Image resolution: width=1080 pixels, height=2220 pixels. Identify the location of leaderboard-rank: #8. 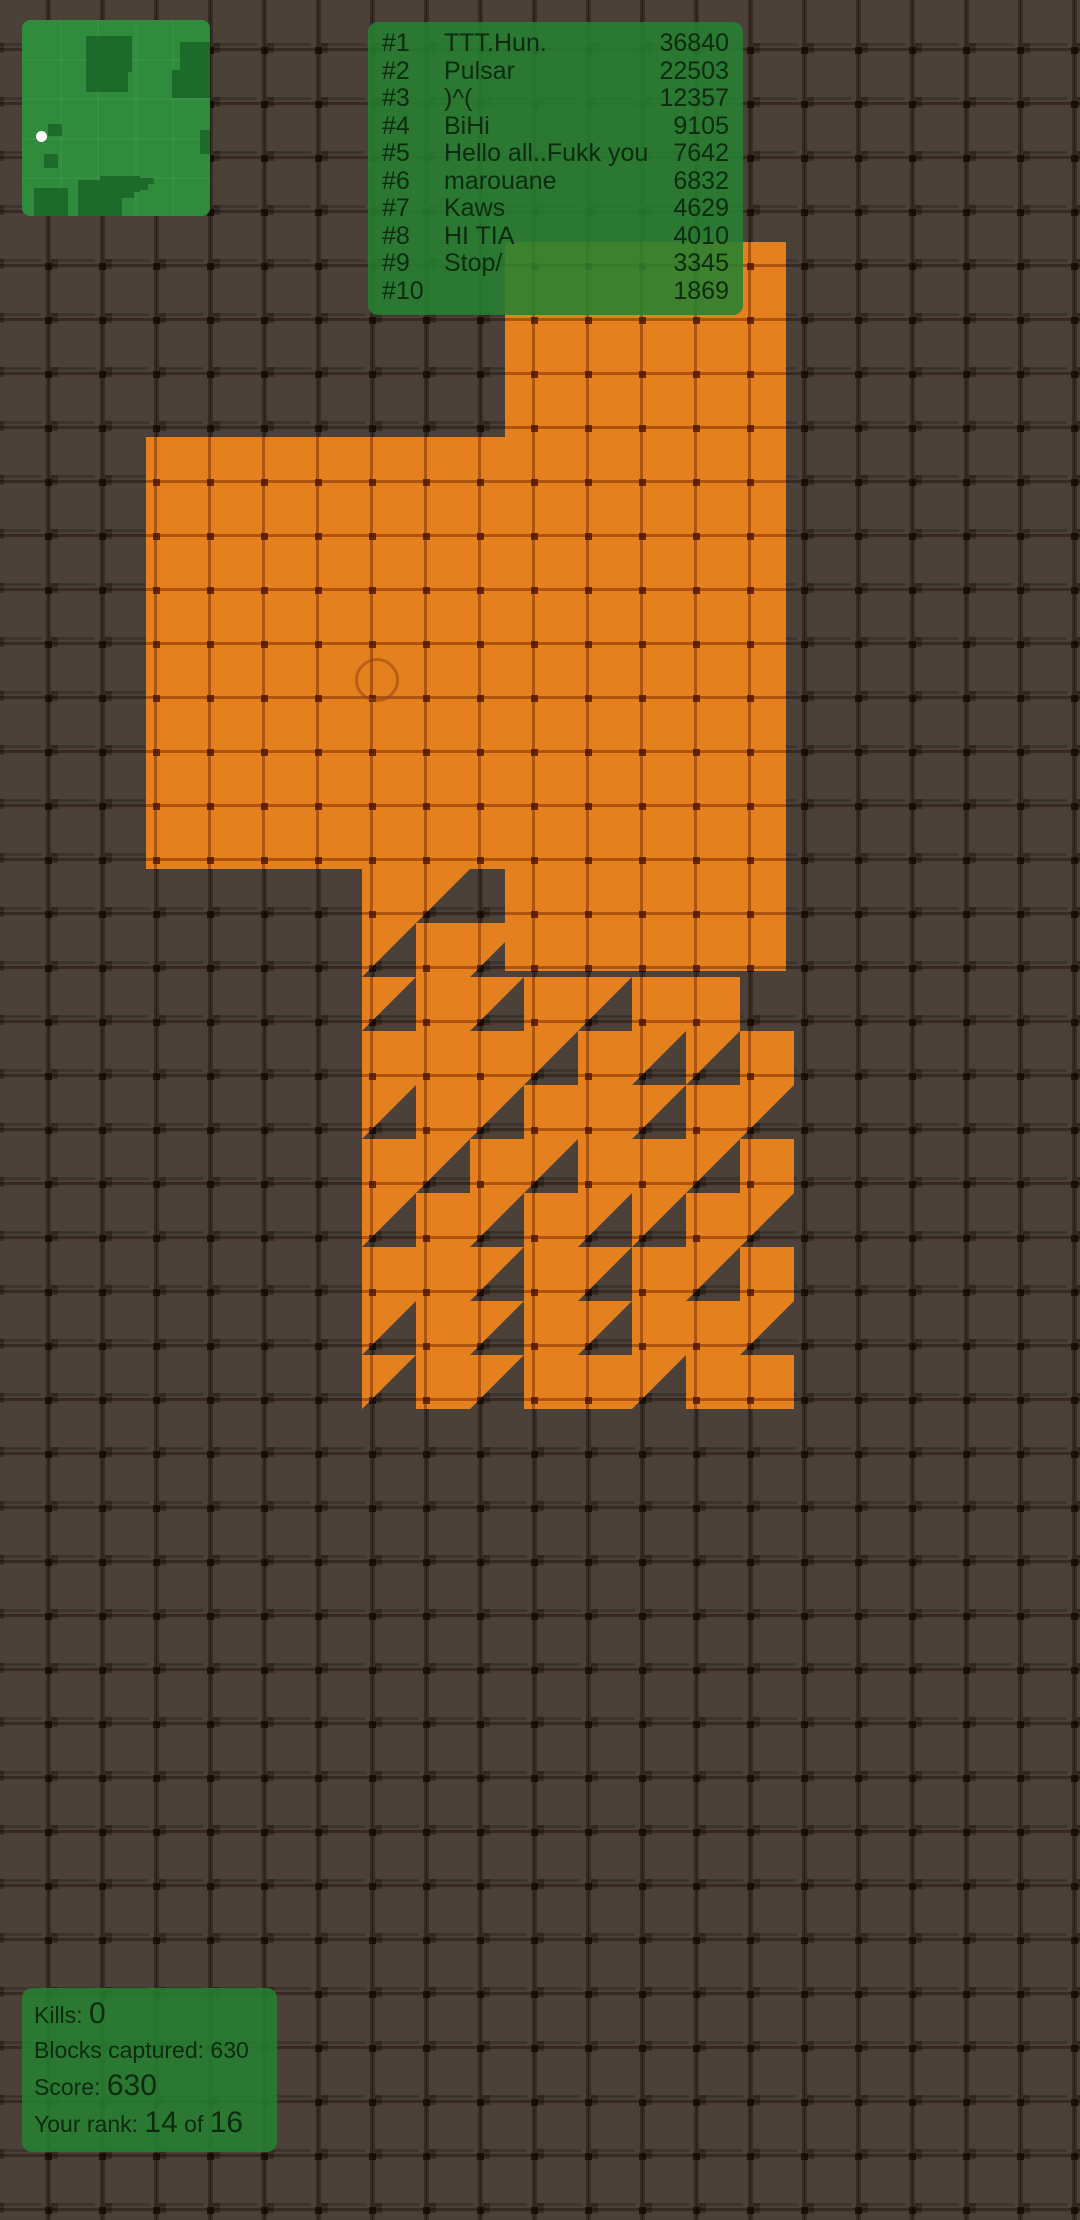
(396, 235).